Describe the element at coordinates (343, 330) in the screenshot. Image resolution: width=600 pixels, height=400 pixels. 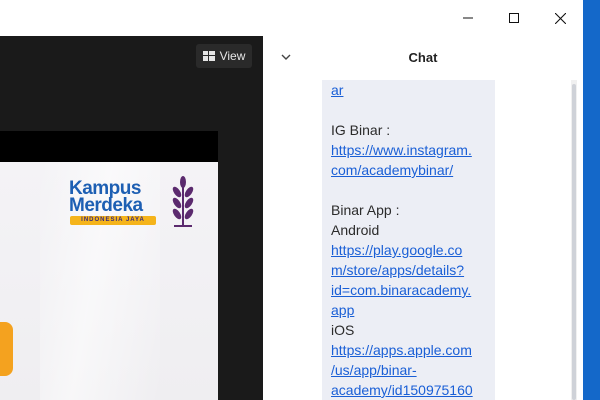
I see `chat-text-line: iOS` at that location.